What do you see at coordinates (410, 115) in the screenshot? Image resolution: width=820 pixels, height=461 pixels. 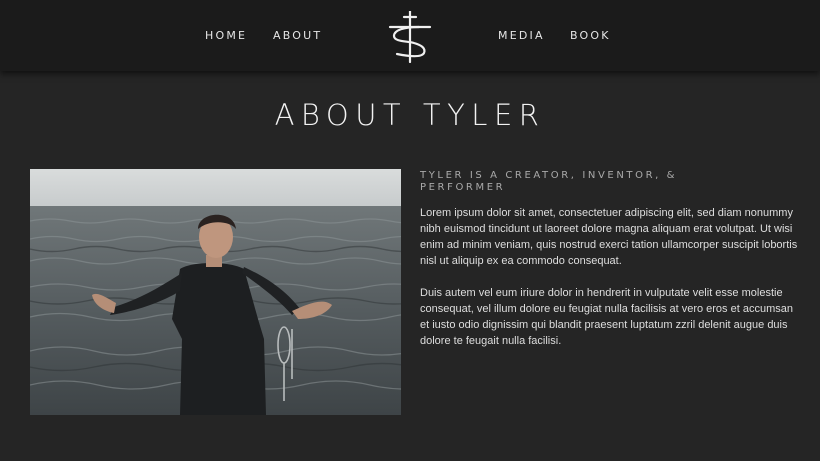 I see `page-title: ABOUT TYLER` at bounding box center [410, 115].